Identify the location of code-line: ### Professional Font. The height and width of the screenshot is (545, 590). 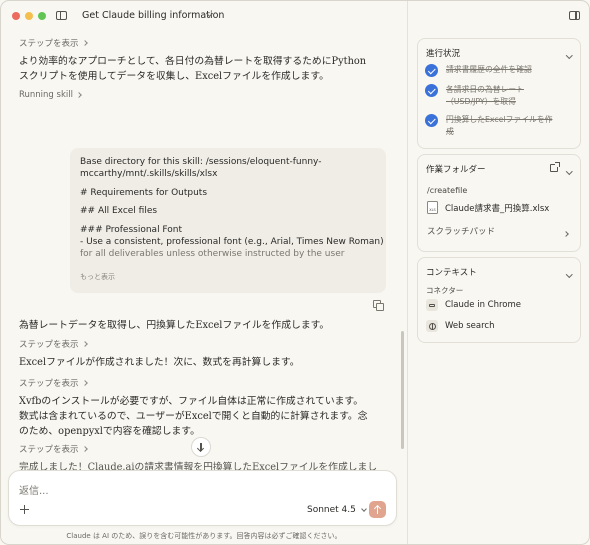
(131, 229).